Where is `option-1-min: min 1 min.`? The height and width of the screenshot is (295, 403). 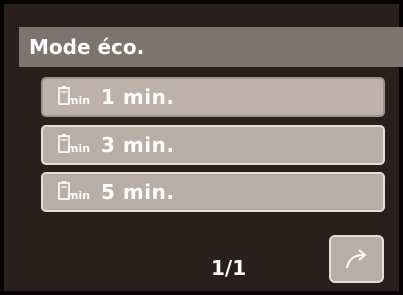 option-1-min: min 1 min. is located at coordinates (213, 97).